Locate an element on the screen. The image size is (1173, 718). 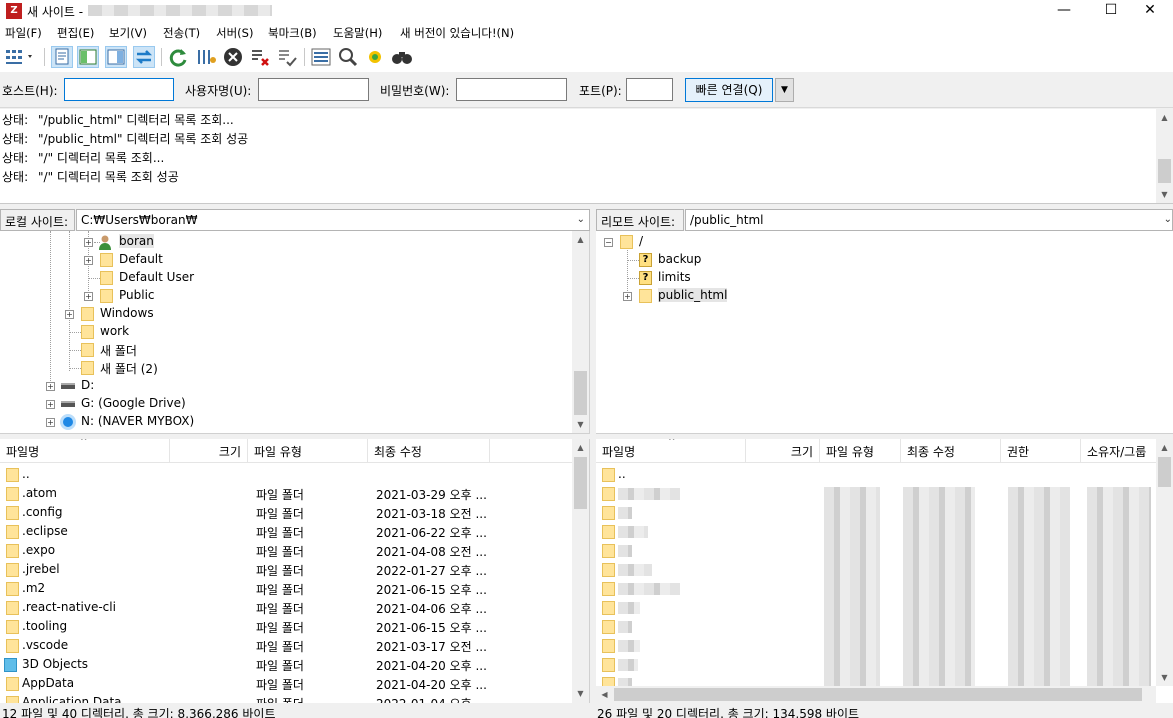
close-button: ✕ is located at coordinates (1150, 11).